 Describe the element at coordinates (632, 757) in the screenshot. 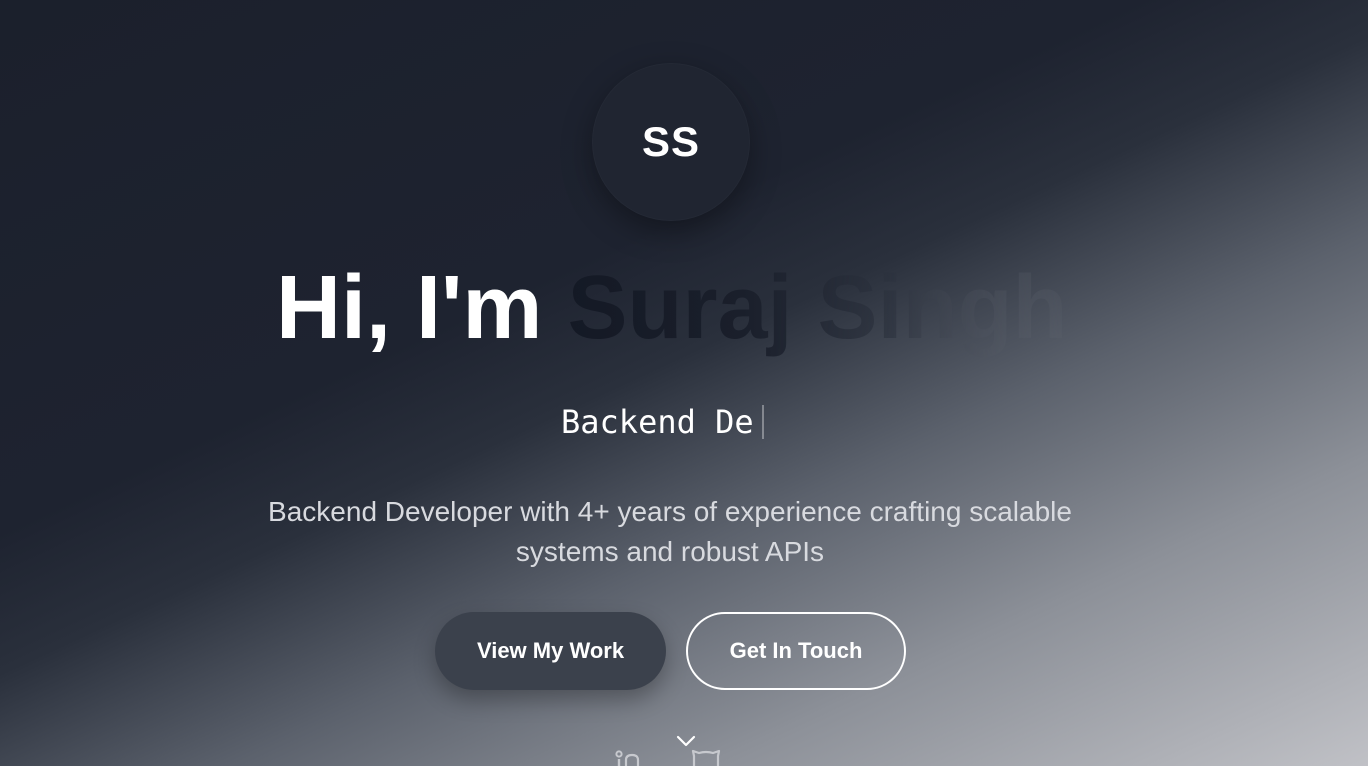

I see `linkedin-icon` at that location.